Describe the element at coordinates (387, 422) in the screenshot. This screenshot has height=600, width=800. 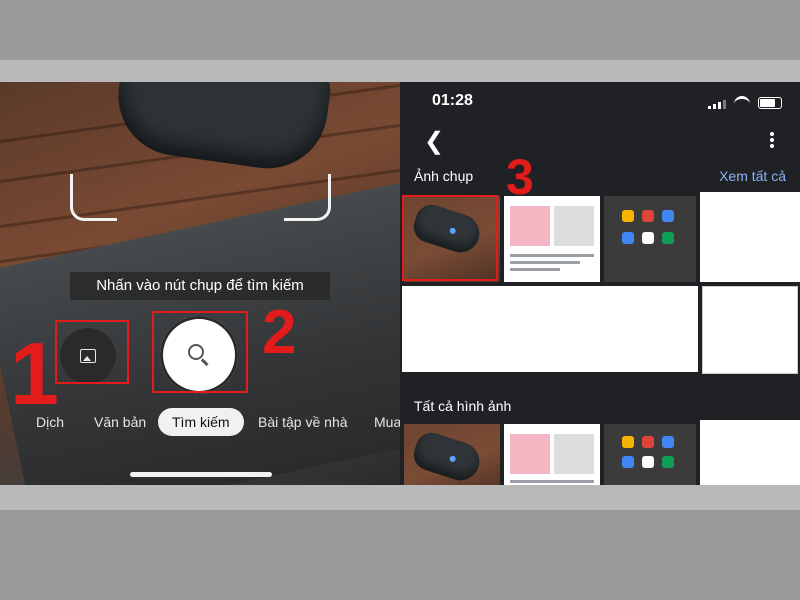
I see `mode-shopping: Mua` at that location.